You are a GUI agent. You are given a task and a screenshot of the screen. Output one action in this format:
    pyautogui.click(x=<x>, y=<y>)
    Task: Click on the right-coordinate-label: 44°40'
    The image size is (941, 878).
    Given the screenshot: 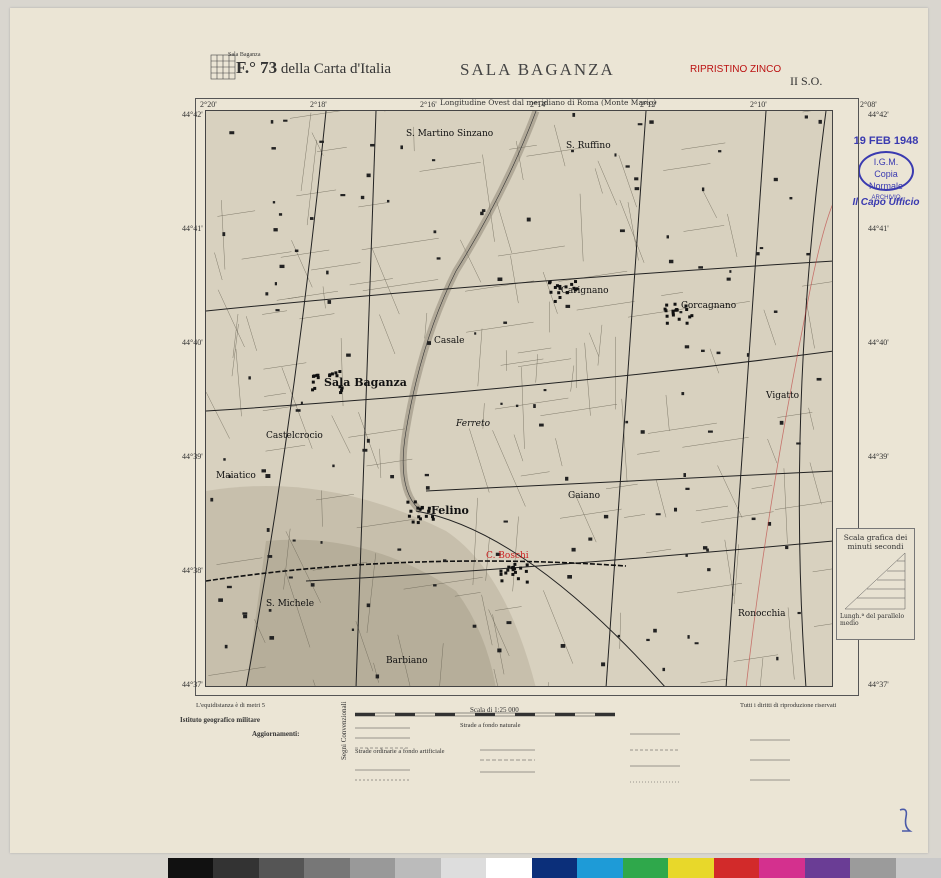 What is the action you would take?
    pyautogui.click(x=878, y=342)
    